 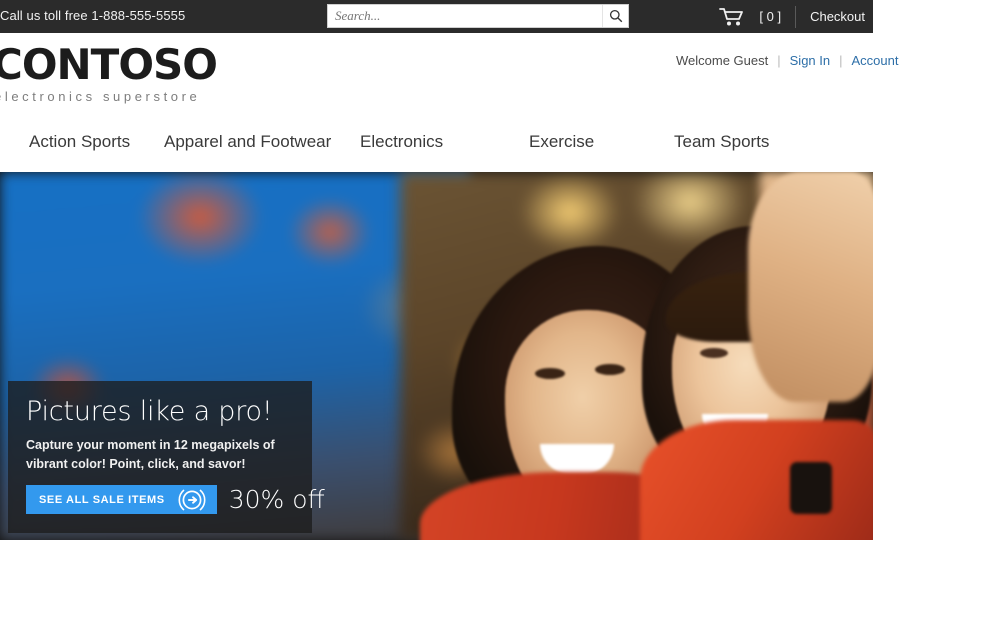 I want to click on hero-promo-title: Pictures like a pro!, so click(x=149, y=411).